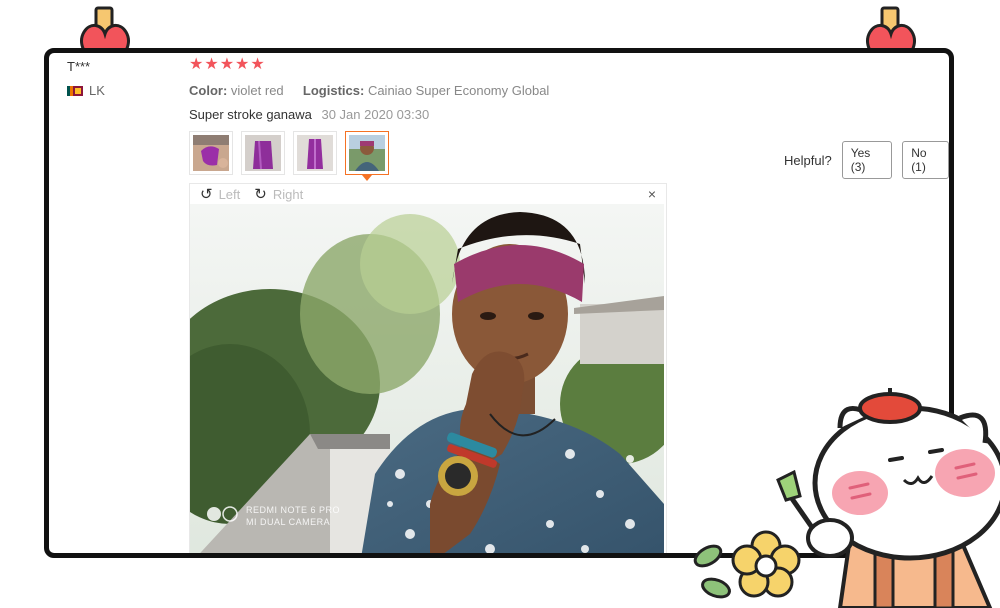  What do you see at coordinates (925, 160) in the screenshot?
I see `helpful-no-button: No (1)` at bounding box center [925, 160].